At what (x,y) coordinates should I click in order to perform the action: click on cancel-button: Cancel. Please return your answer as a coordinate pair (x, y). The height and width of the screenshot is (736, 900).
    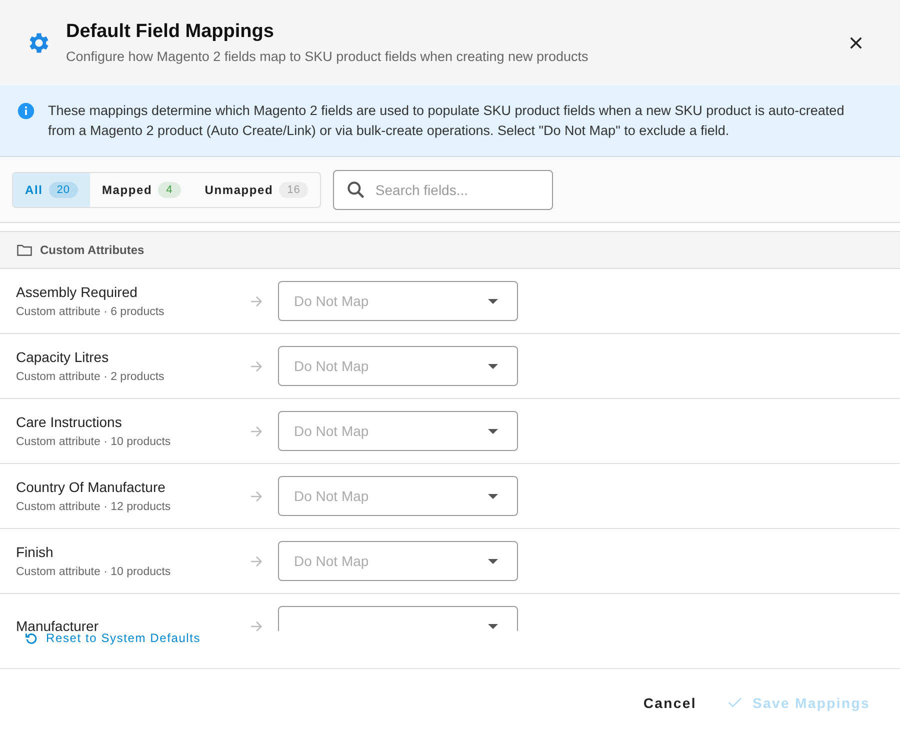
    Looking at the image, I should click on (669, 702).